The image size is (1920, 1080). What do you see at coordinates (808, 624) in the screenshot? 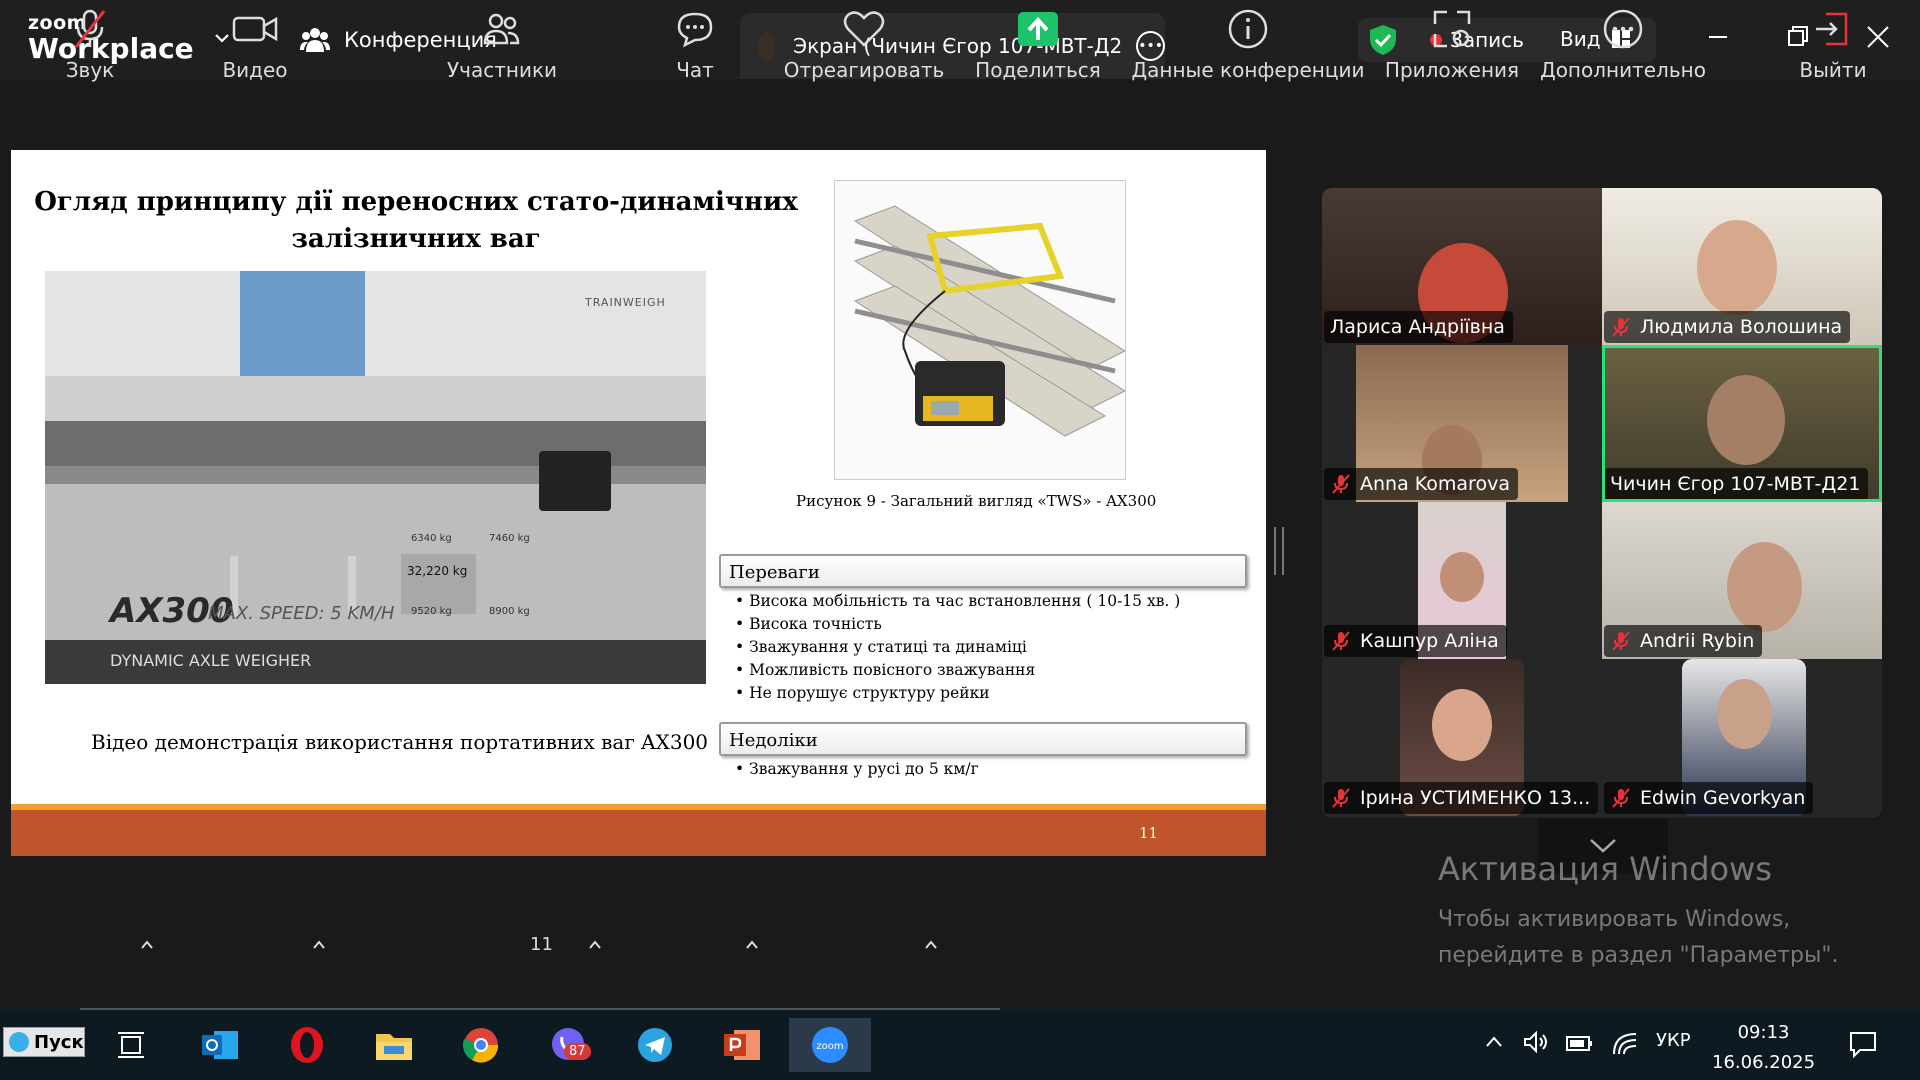
I see `list-item: • Висока точність` at bounding box center [808, 624].